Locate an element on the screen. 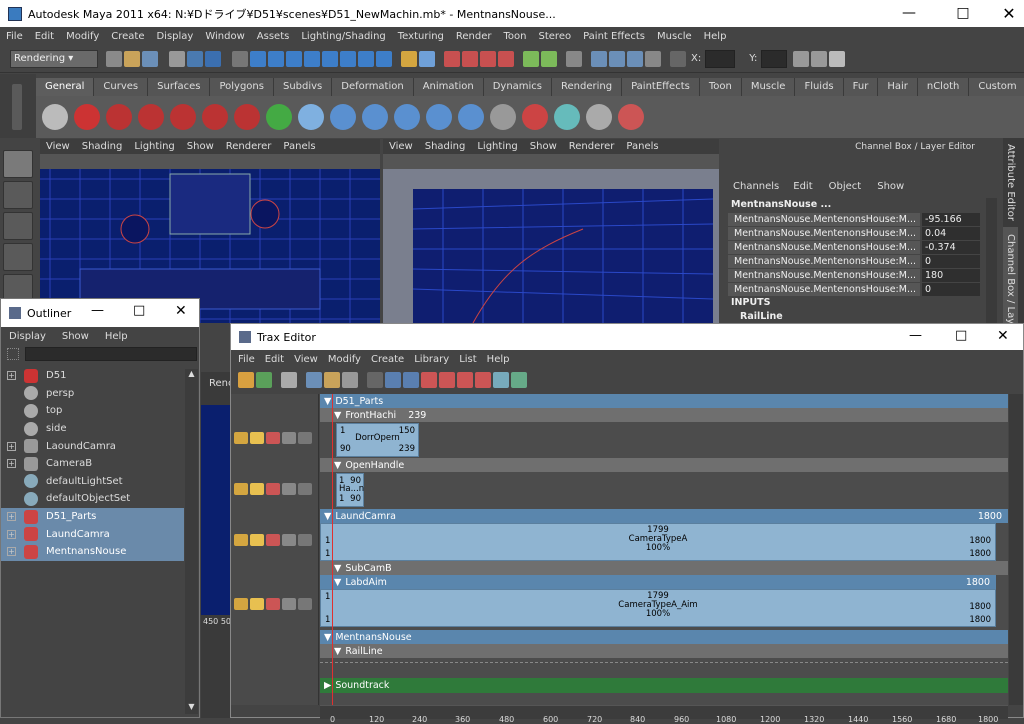 The width and height of the screenshot is (1024, 724). cube-icon is located at coordinates (599, 117).